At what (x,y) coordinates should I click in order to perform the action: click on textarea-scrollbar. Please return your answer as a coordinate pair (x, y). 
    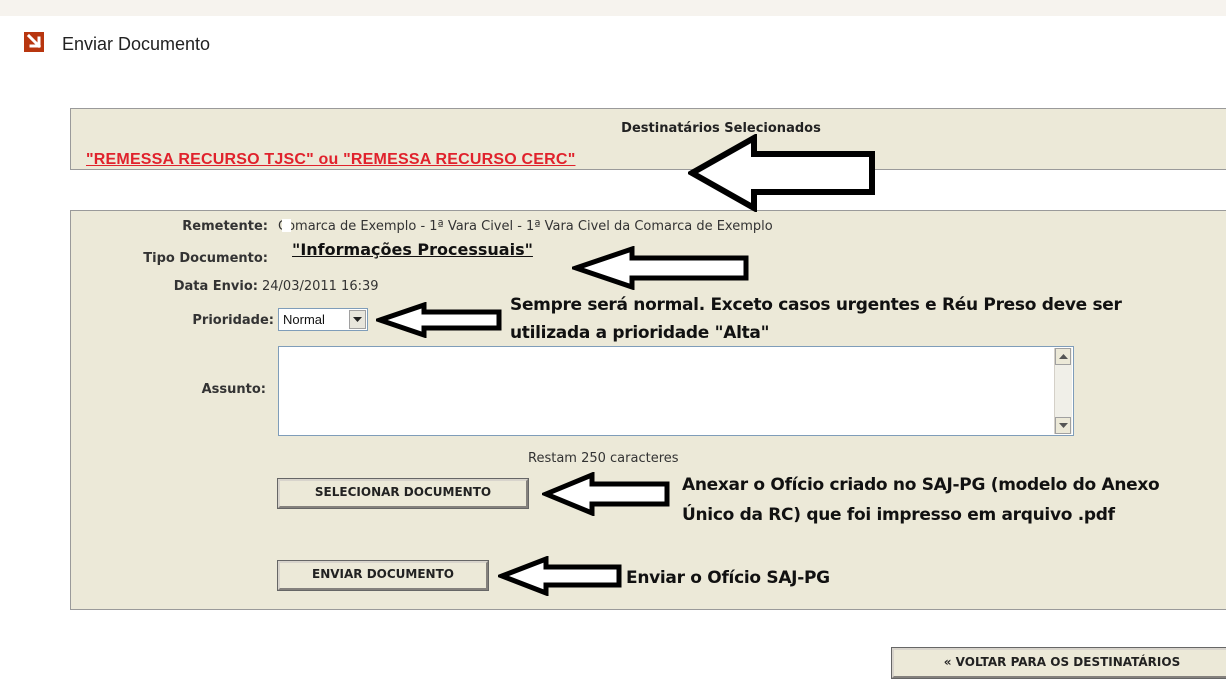
    Looking at the image, I should click on (1063, 391).